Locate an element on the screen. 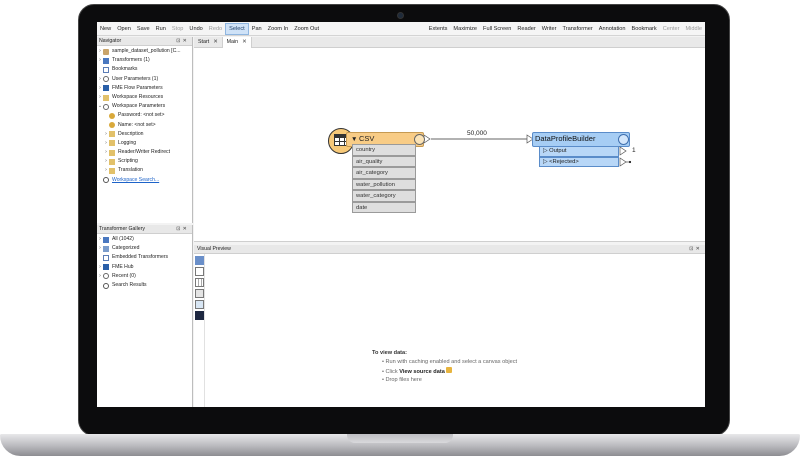 The image size is (800, 460). gallery-item-search-results: Search Results is located at coordinates (144, 285).